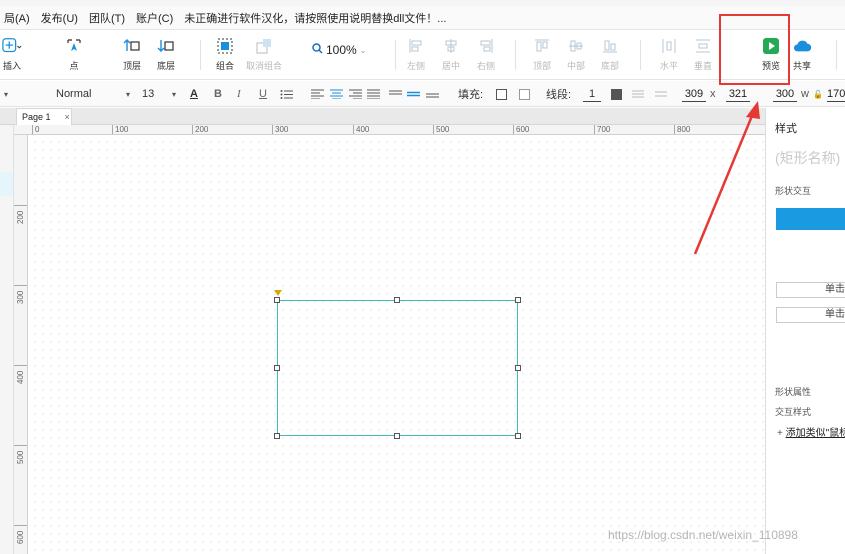  I want to click on fill-type-swatch, so click(524, 94).